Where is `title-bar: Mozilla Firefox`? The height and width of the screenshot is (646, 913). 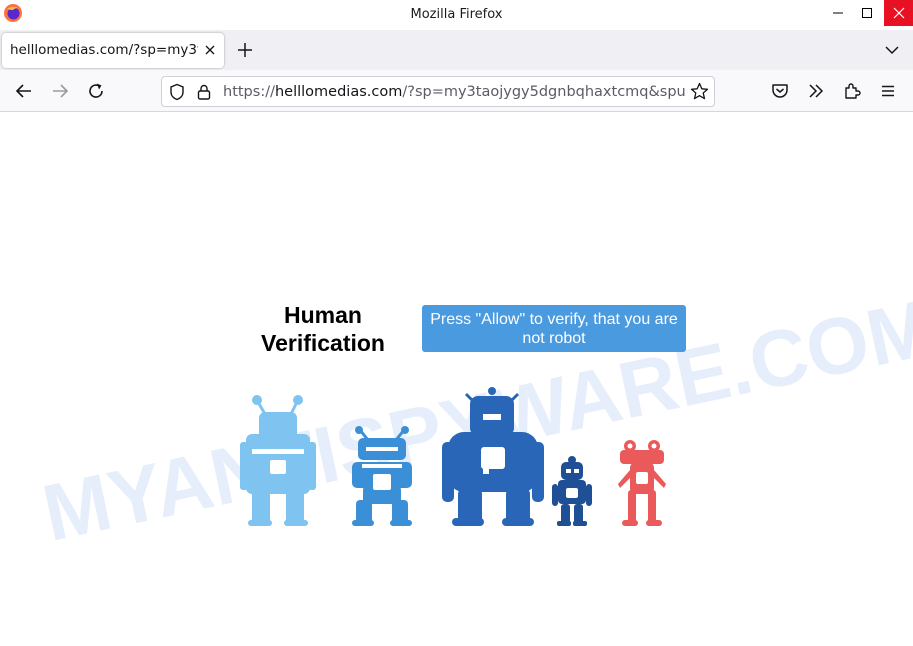 title-bar: Mozilla Firefox is located at coordinates (456, 15).